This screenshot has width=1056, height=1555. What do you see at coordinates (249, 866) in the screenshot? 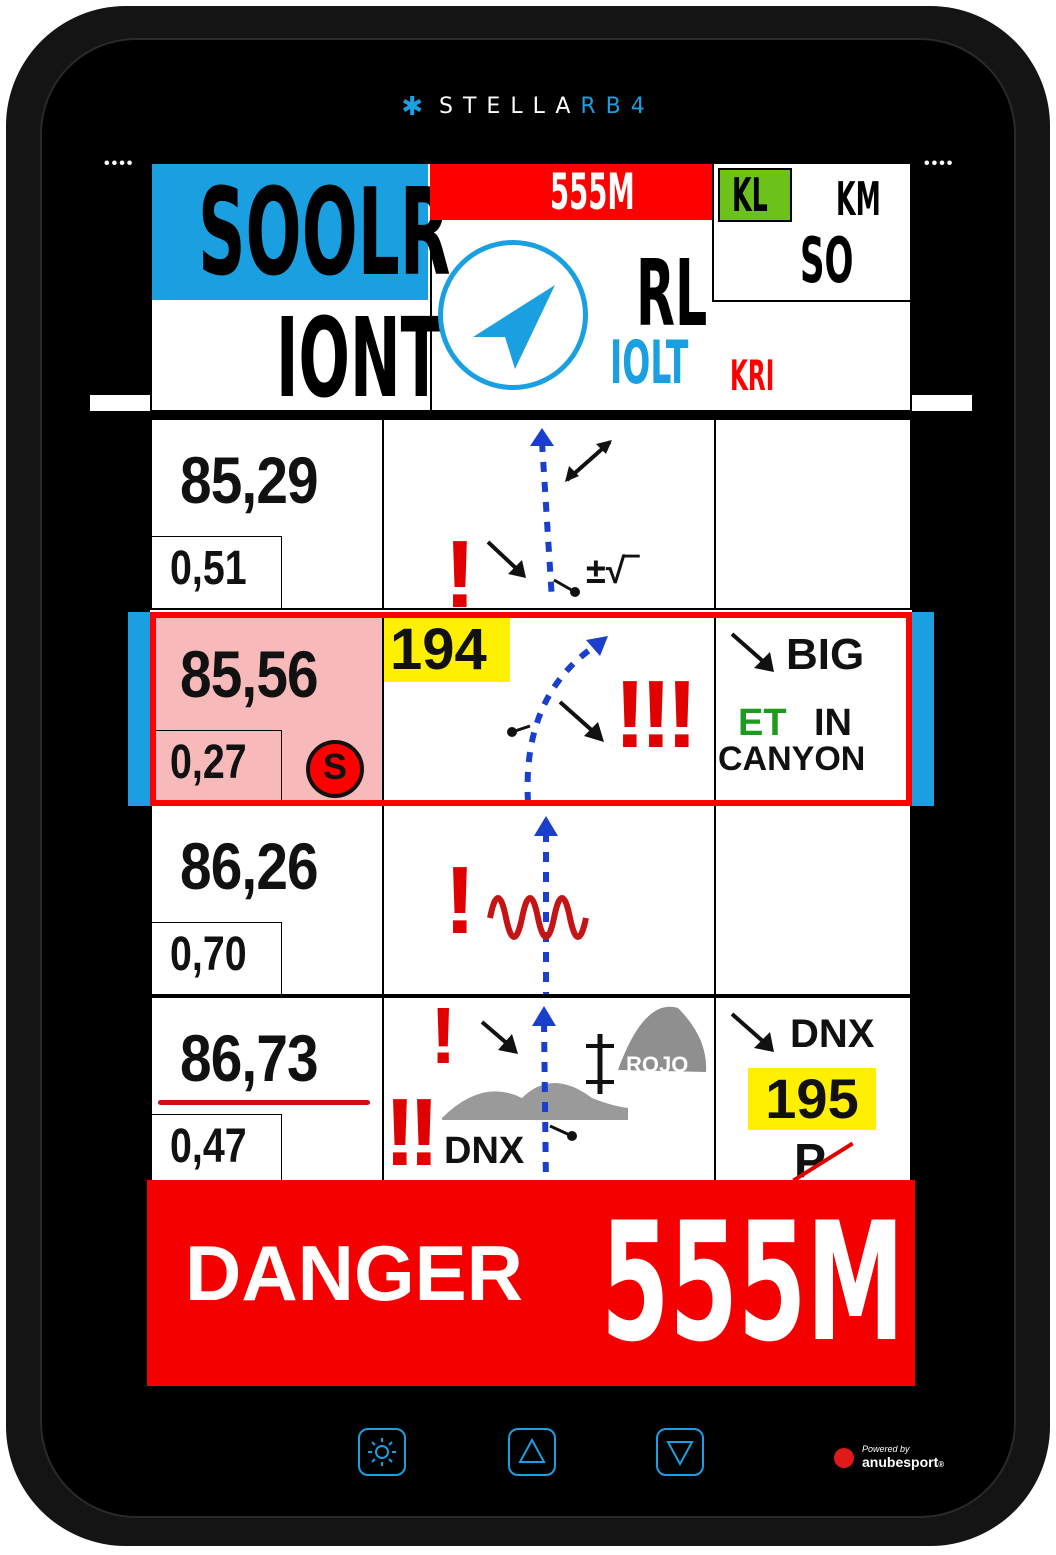
I see `total-distance: 86,26` at bounding box center [249, 866].